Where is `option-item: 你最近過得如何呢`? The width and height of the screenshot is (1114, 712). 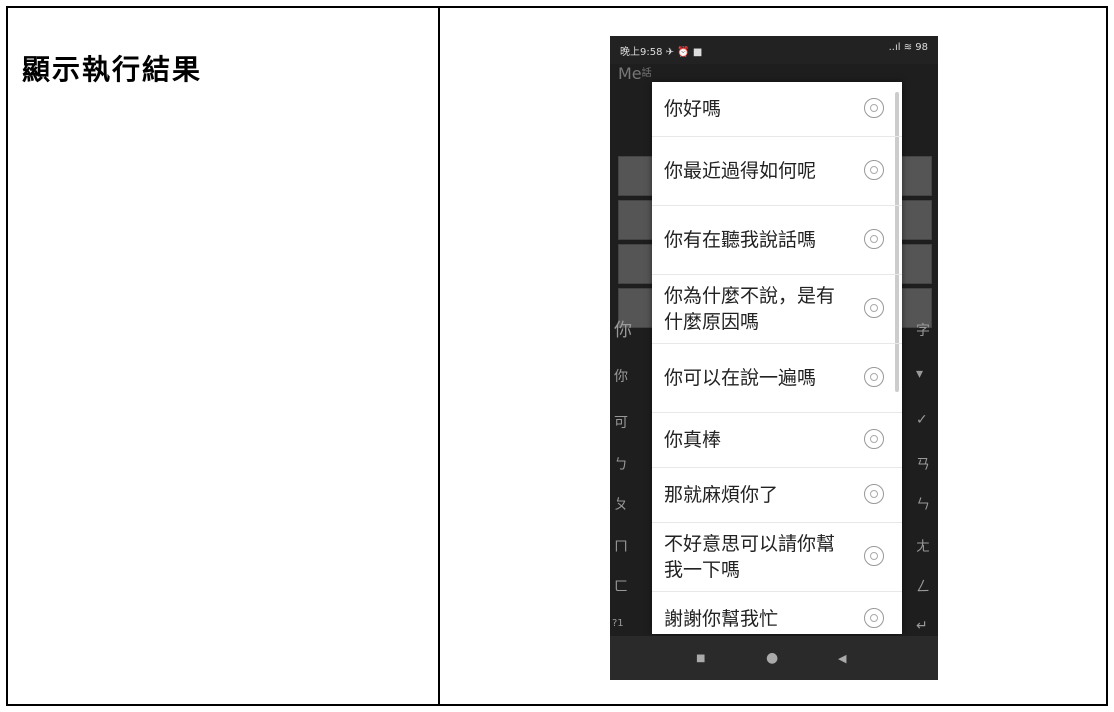 option-item: 你最近過得如何呢 is located at coordinates (777, 171).